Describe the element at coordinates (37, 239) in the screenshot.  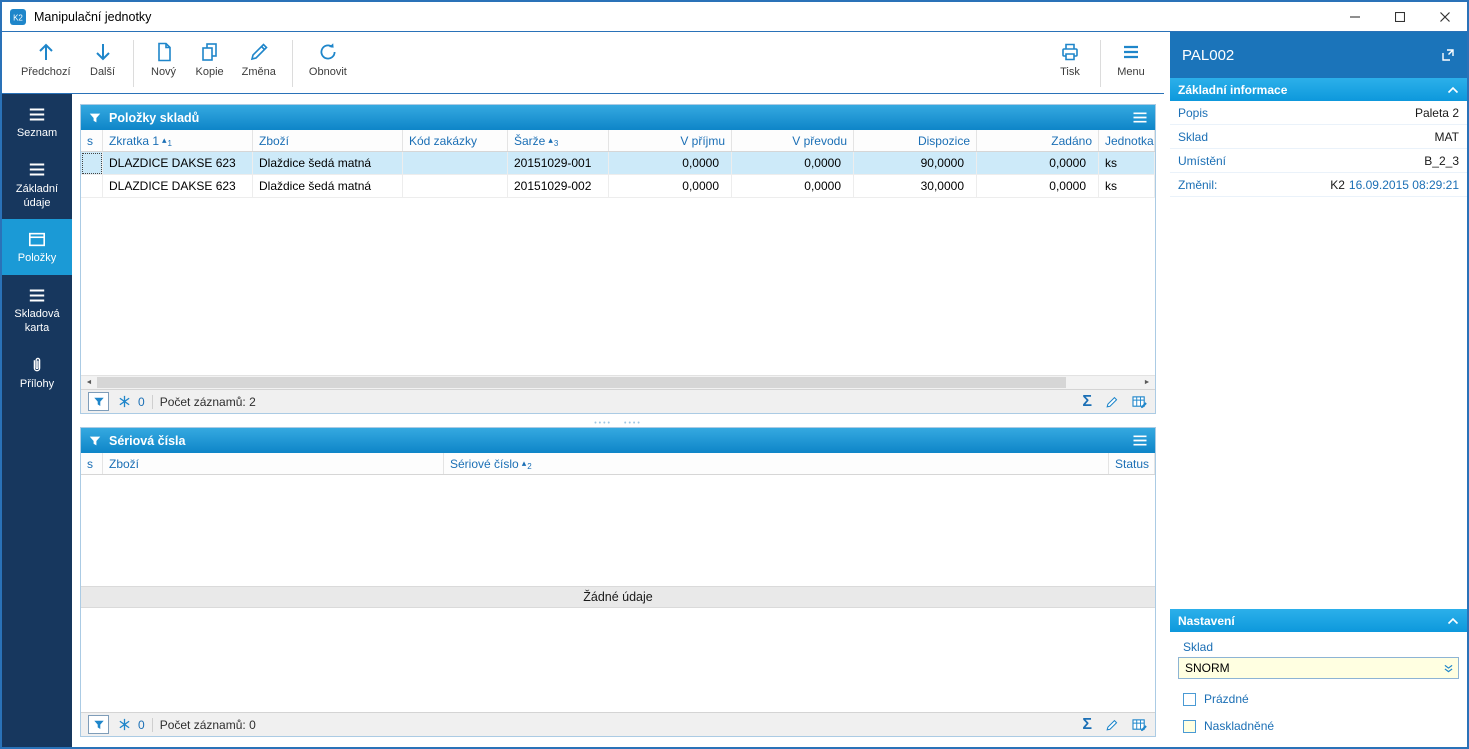
I see `form-icon` at that location.